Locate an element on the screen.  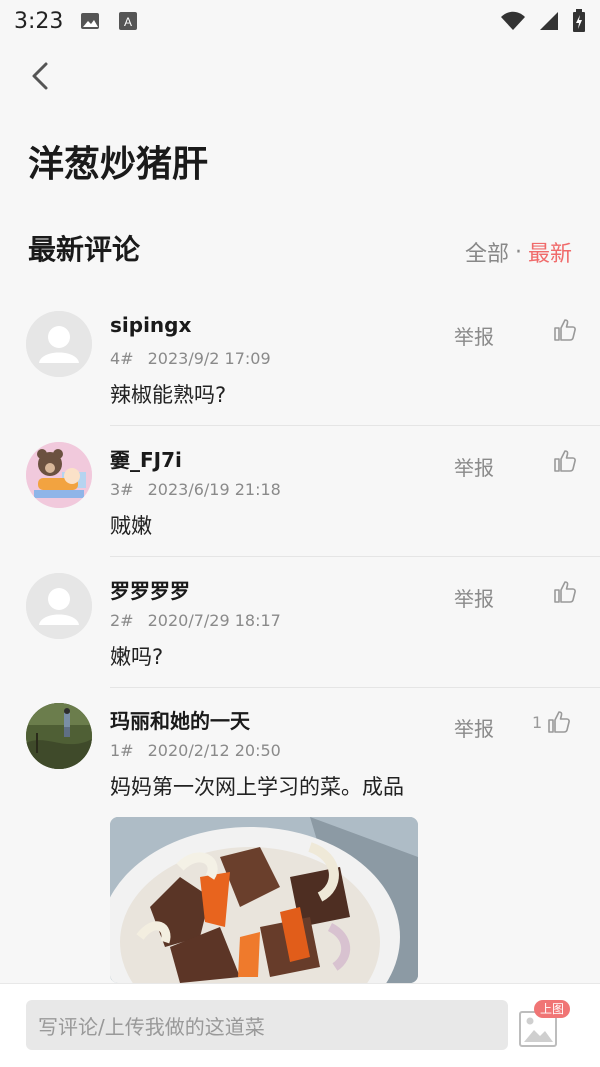
comment-time: 2020/7/29 18:17 is located at coordinates (214, 620).